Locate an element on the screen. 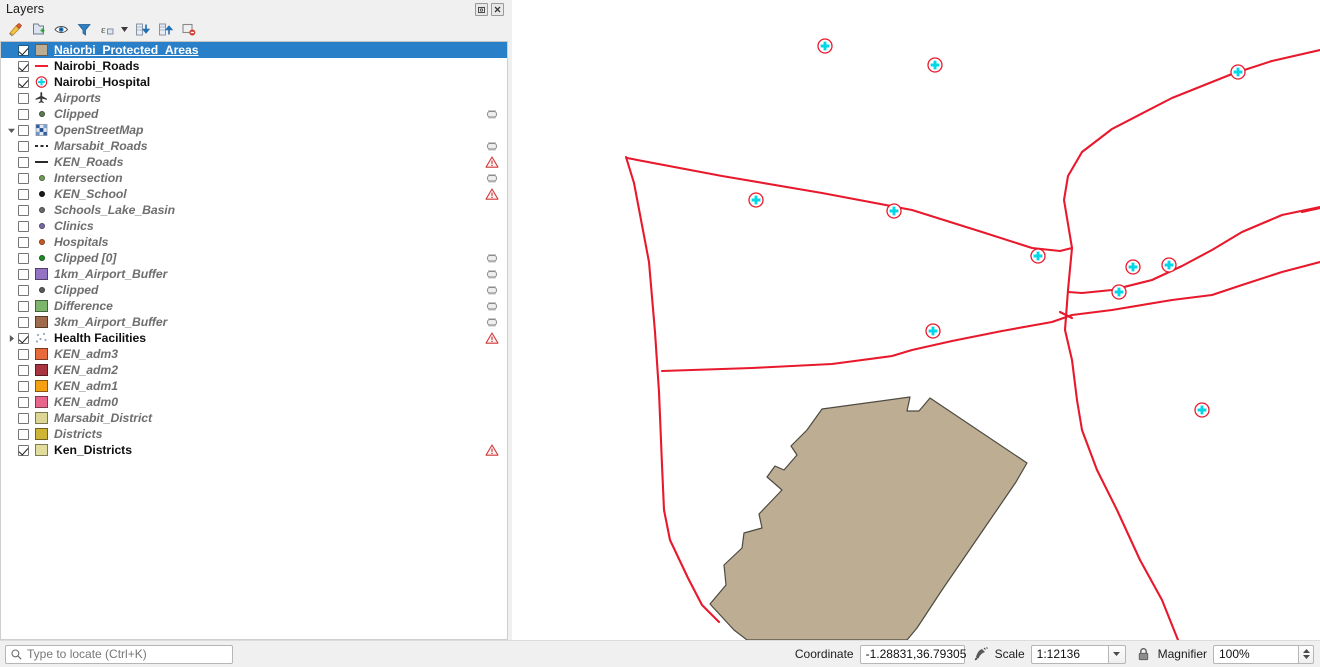 The width and height of the screenshot is (1320, 667). float-panel-icon is located at coordinates (481, 9).